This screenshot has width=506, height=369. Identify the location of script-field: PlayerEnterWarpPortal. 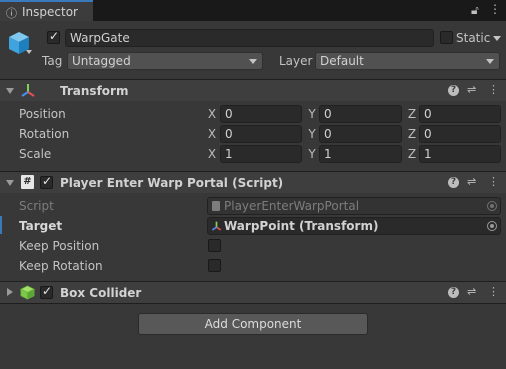
(354, 206).